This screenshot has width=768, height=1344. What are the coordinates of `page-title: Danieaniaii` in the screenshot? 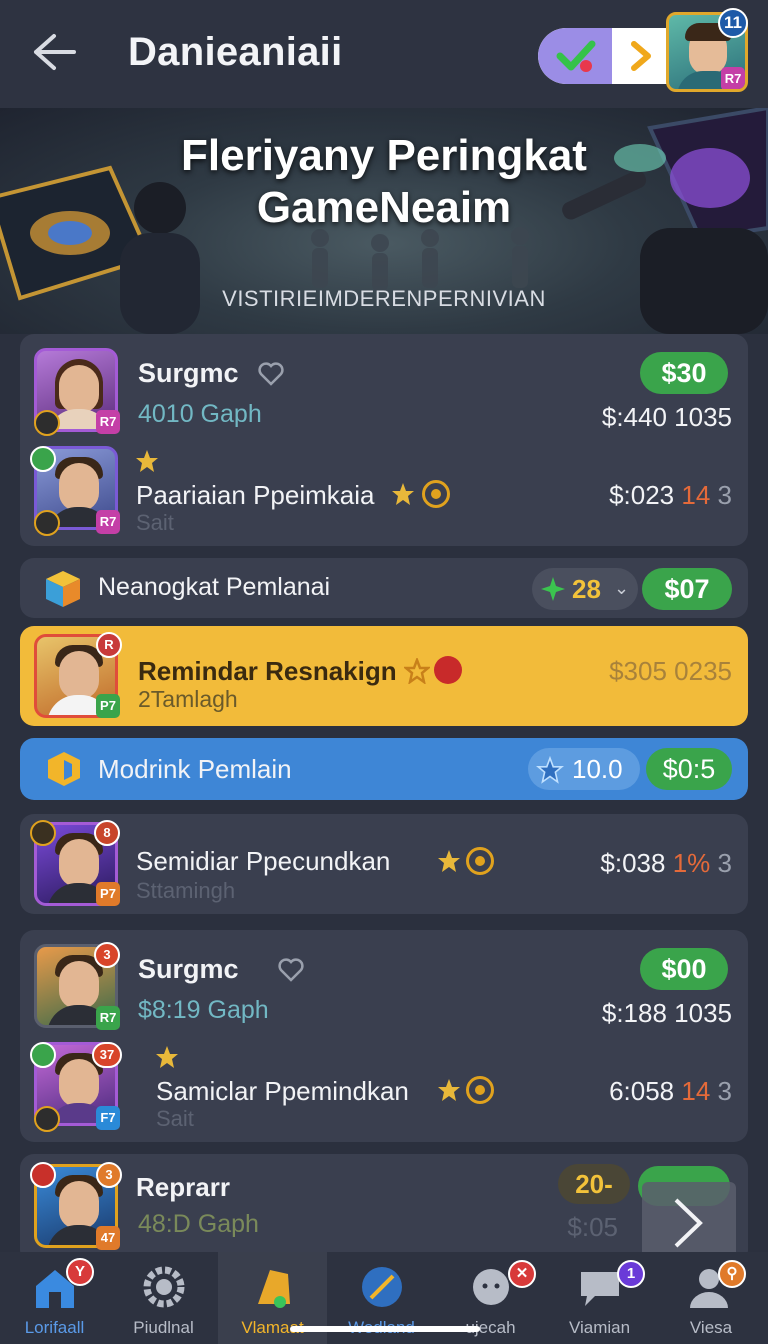 It's located at (235, 52).